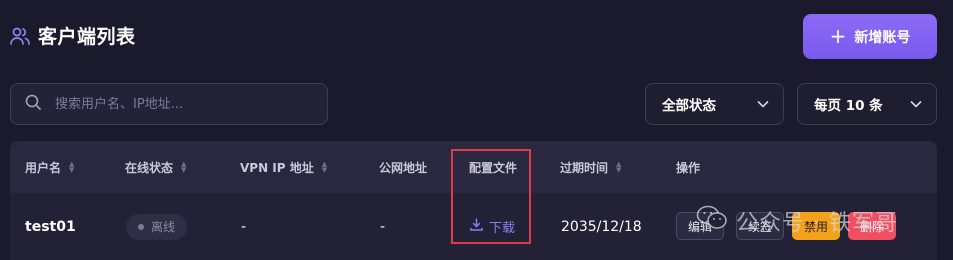 This screenshot has width=953, height=260. Describe the element at coordinates (816, 226) in the screenshot. I see `disable-button: 禁用` at that location.